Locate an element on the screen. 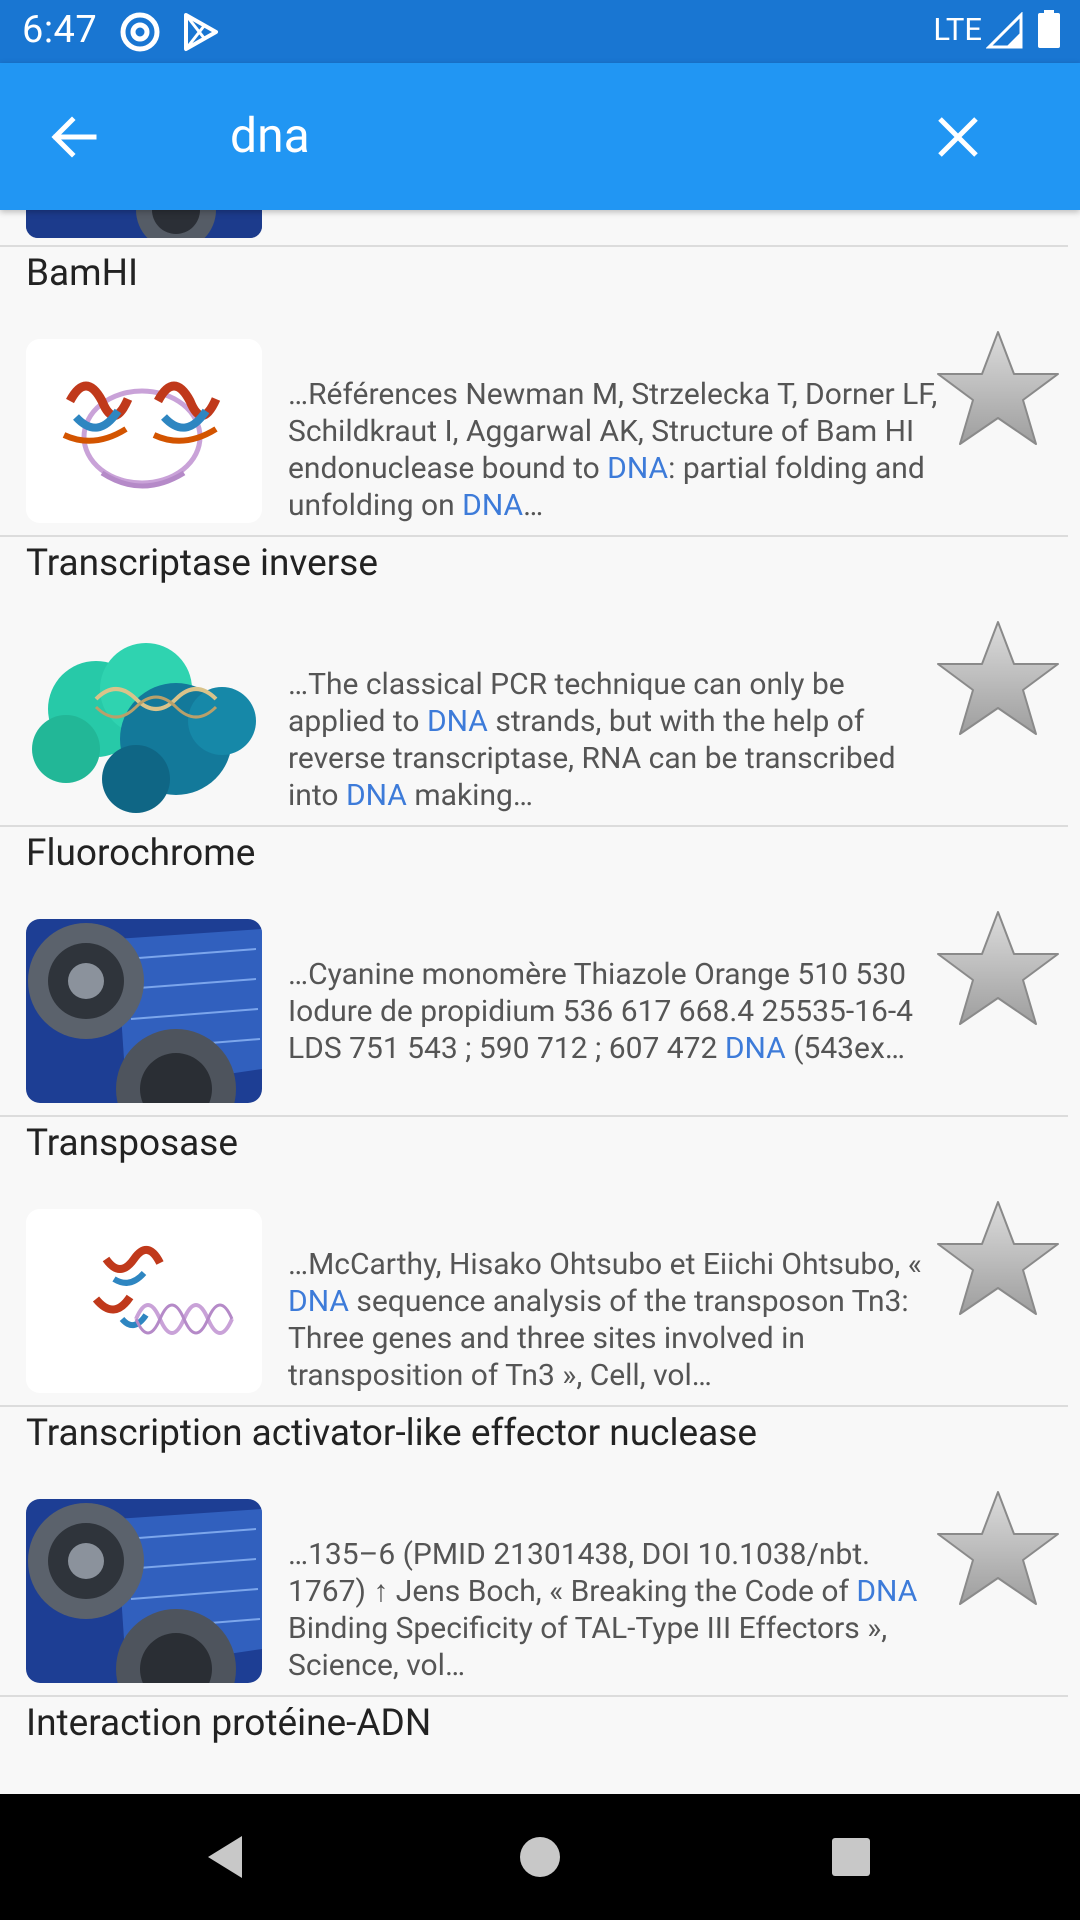 The image size is (1080, 1920). item-title: BamHI is located at coordinates (82, 273).